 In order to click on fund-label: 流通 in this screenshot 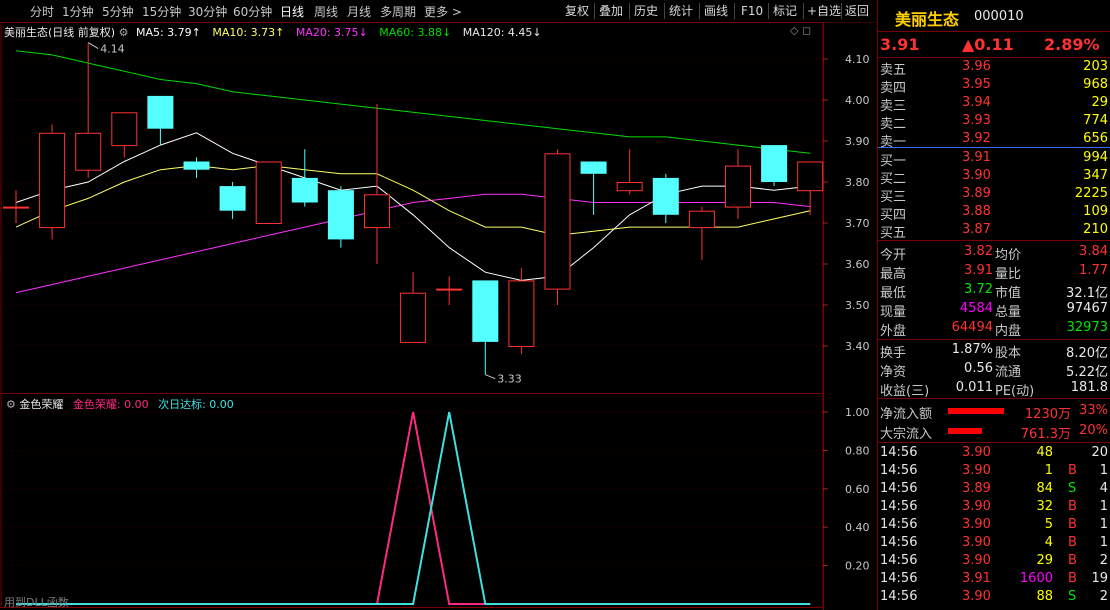, I will do `click(1008, 372)`.